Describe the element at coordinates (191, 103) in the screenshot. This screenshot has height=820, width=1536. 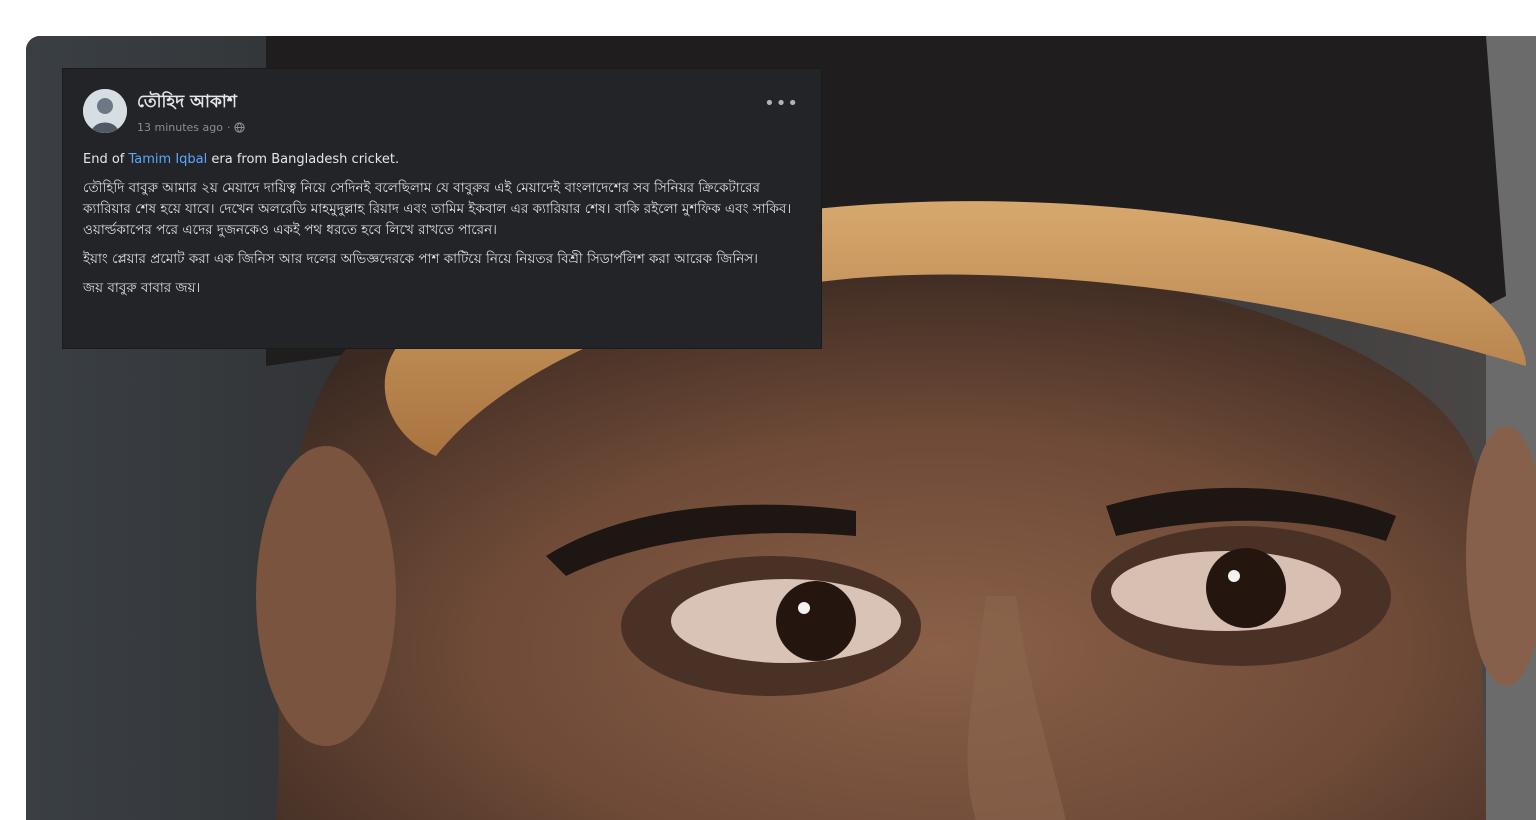
I see `author-name: তৌহিদ আকাশ` at that location.